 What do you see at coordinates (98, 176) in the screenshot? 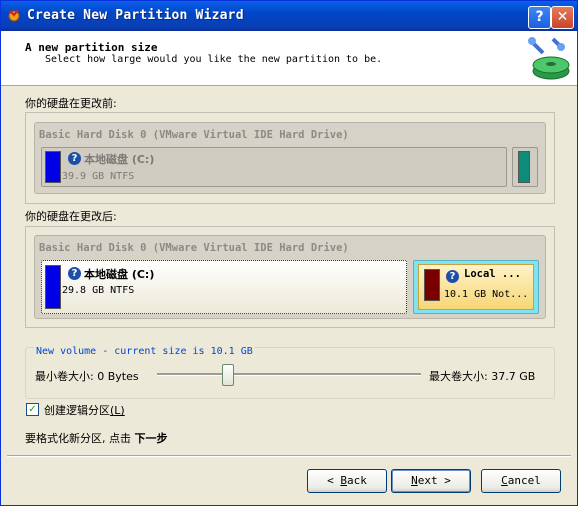
I see `partition-info: 39.9 GB NTFS` at bounding box center [98, 176].